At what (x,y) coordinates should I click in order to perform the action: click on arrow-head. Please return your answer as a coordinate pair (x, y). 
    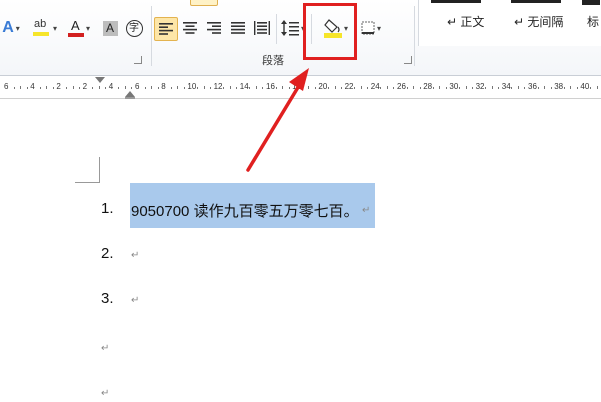
    Looking at the image, I should click on (299, 79).